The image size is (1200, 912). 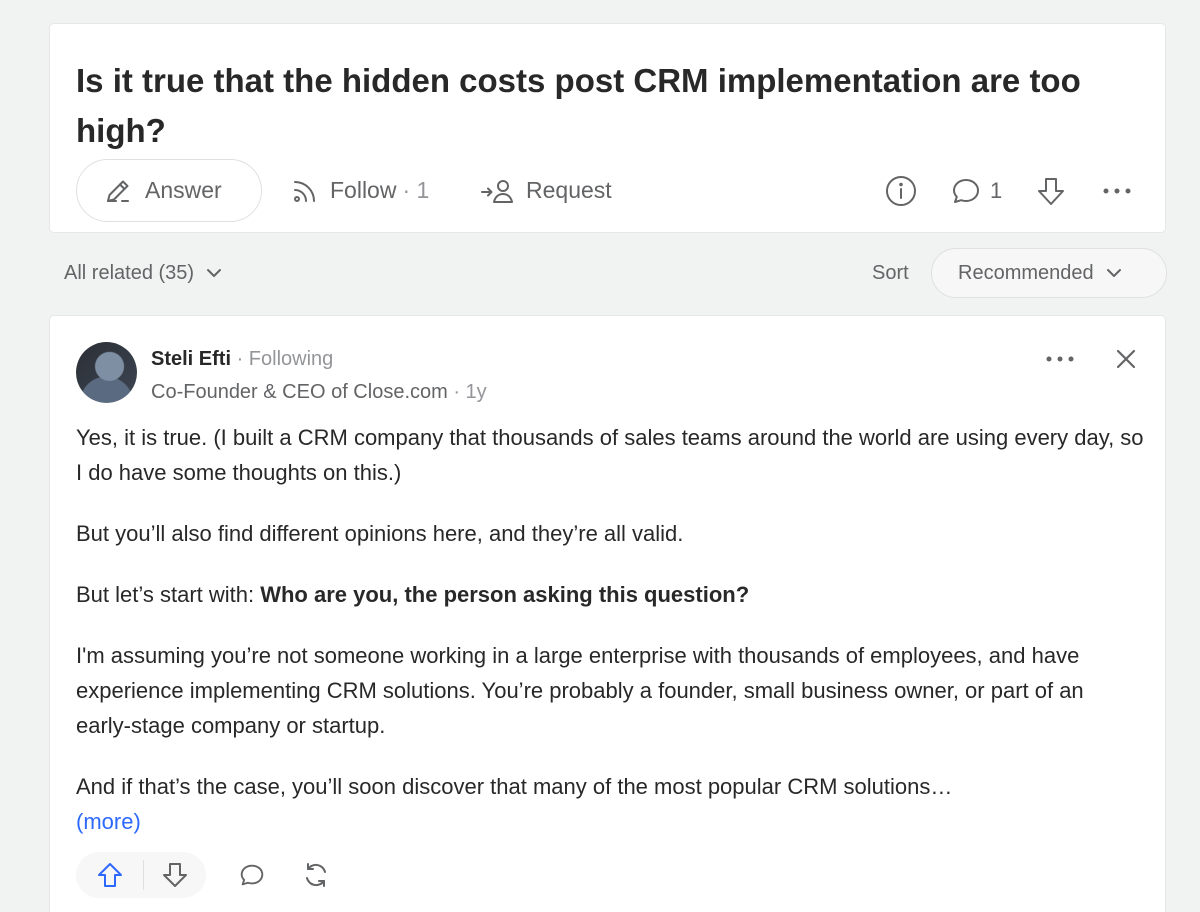 I want to click on request-button: Request, so click(x=546, y=190).